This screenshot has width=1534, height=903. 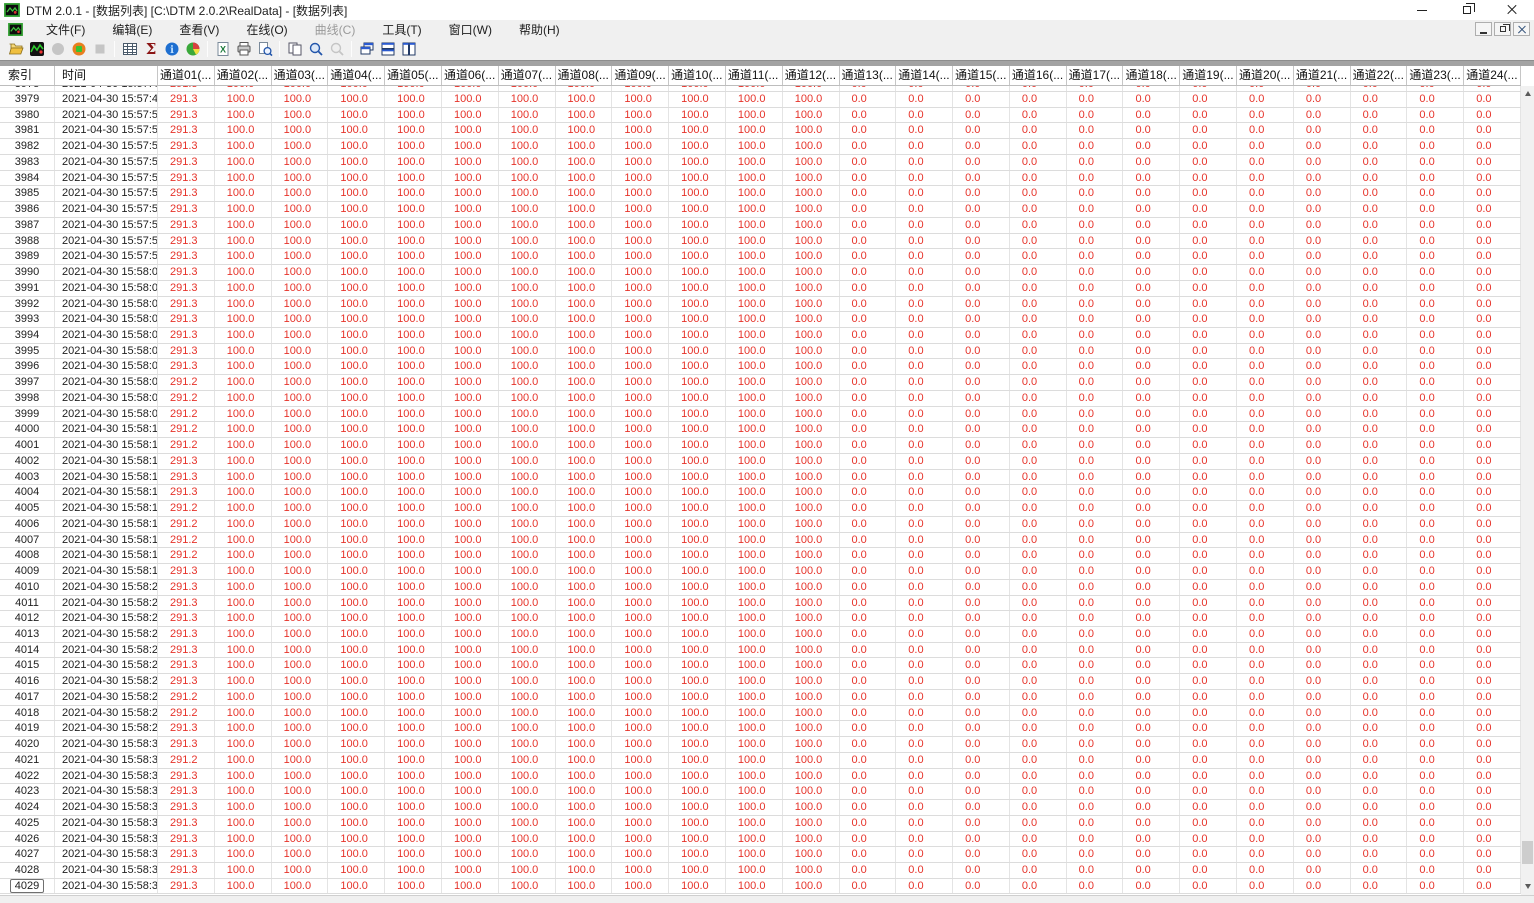 What do you see at coordinates (294, 49) in the screenshot?
I see `copy-icon` at bounding box center [294, 49].